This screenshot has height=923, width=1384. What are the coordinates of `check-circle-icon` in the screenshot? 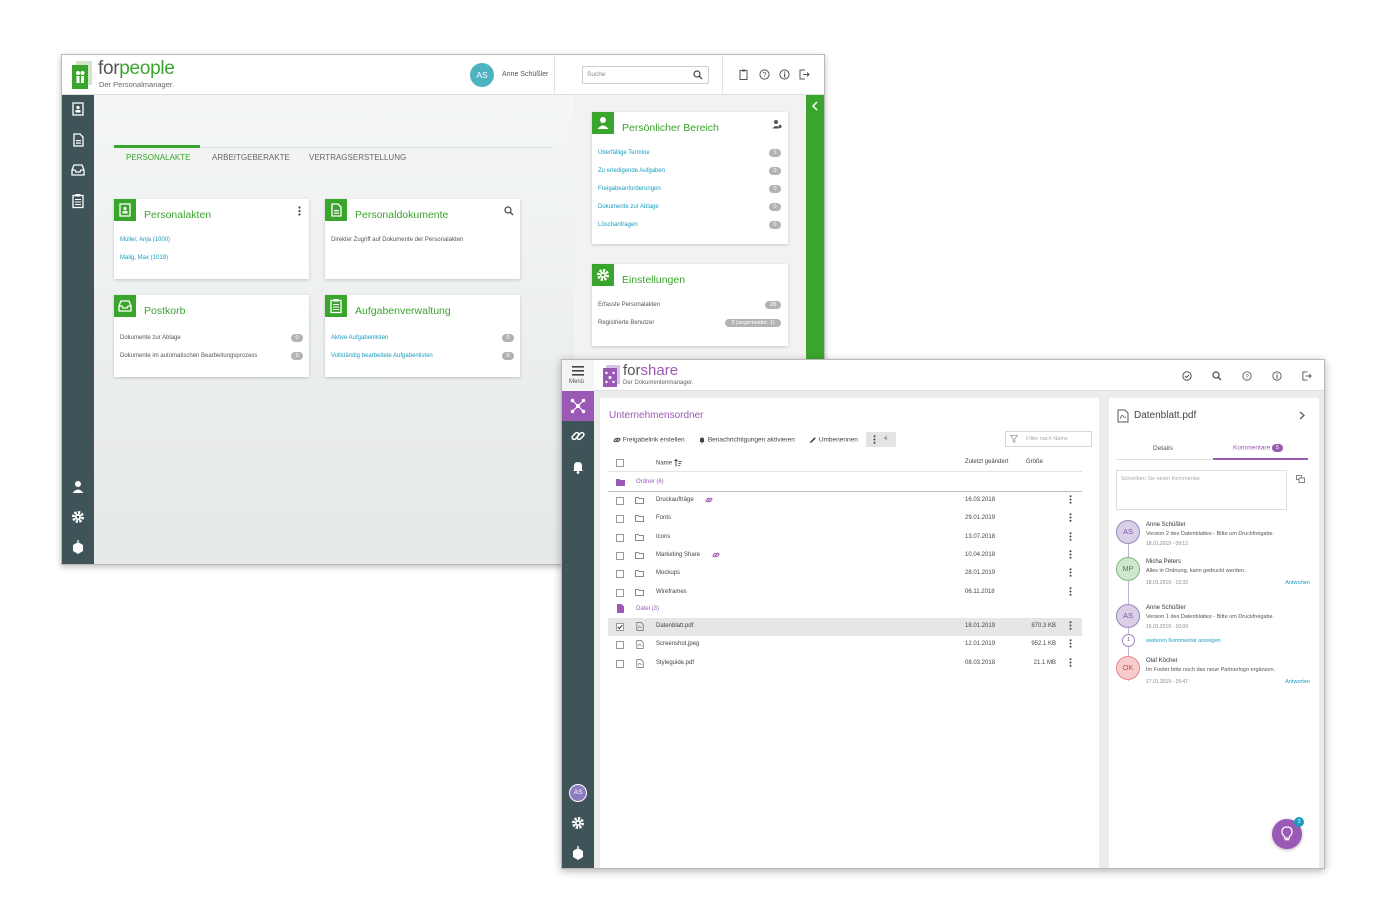 It's located at (1187, 376).